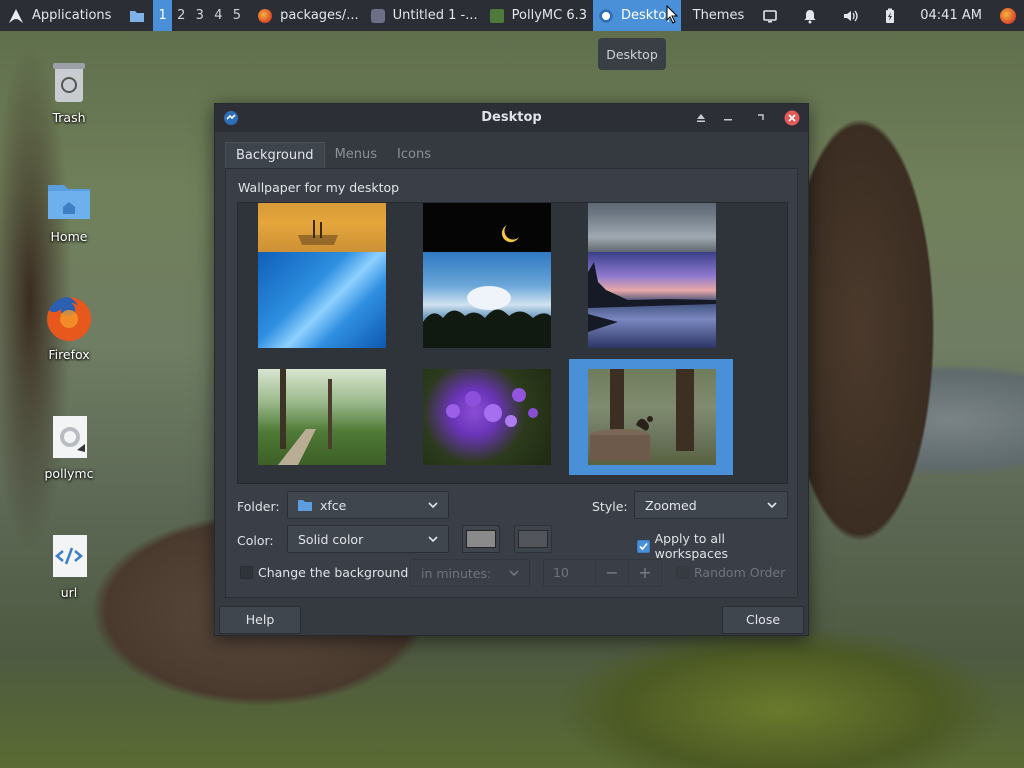 This screenshot has height=768, width=1024. I want to click on window-list-tray, so click(770, 15).